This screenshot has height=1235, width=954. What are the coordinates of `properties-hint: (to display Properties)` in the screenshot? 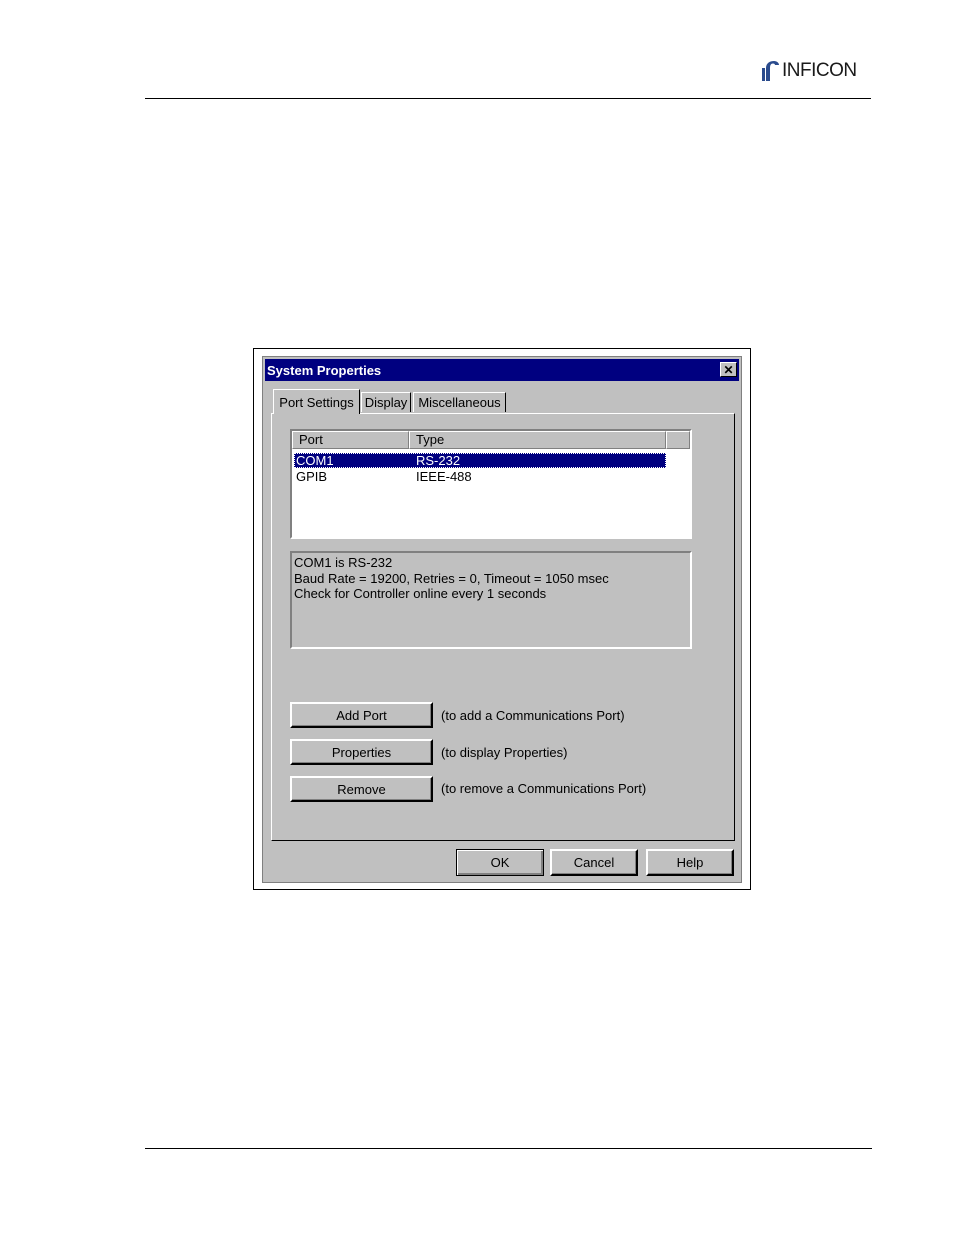 It's located at (504, 752).